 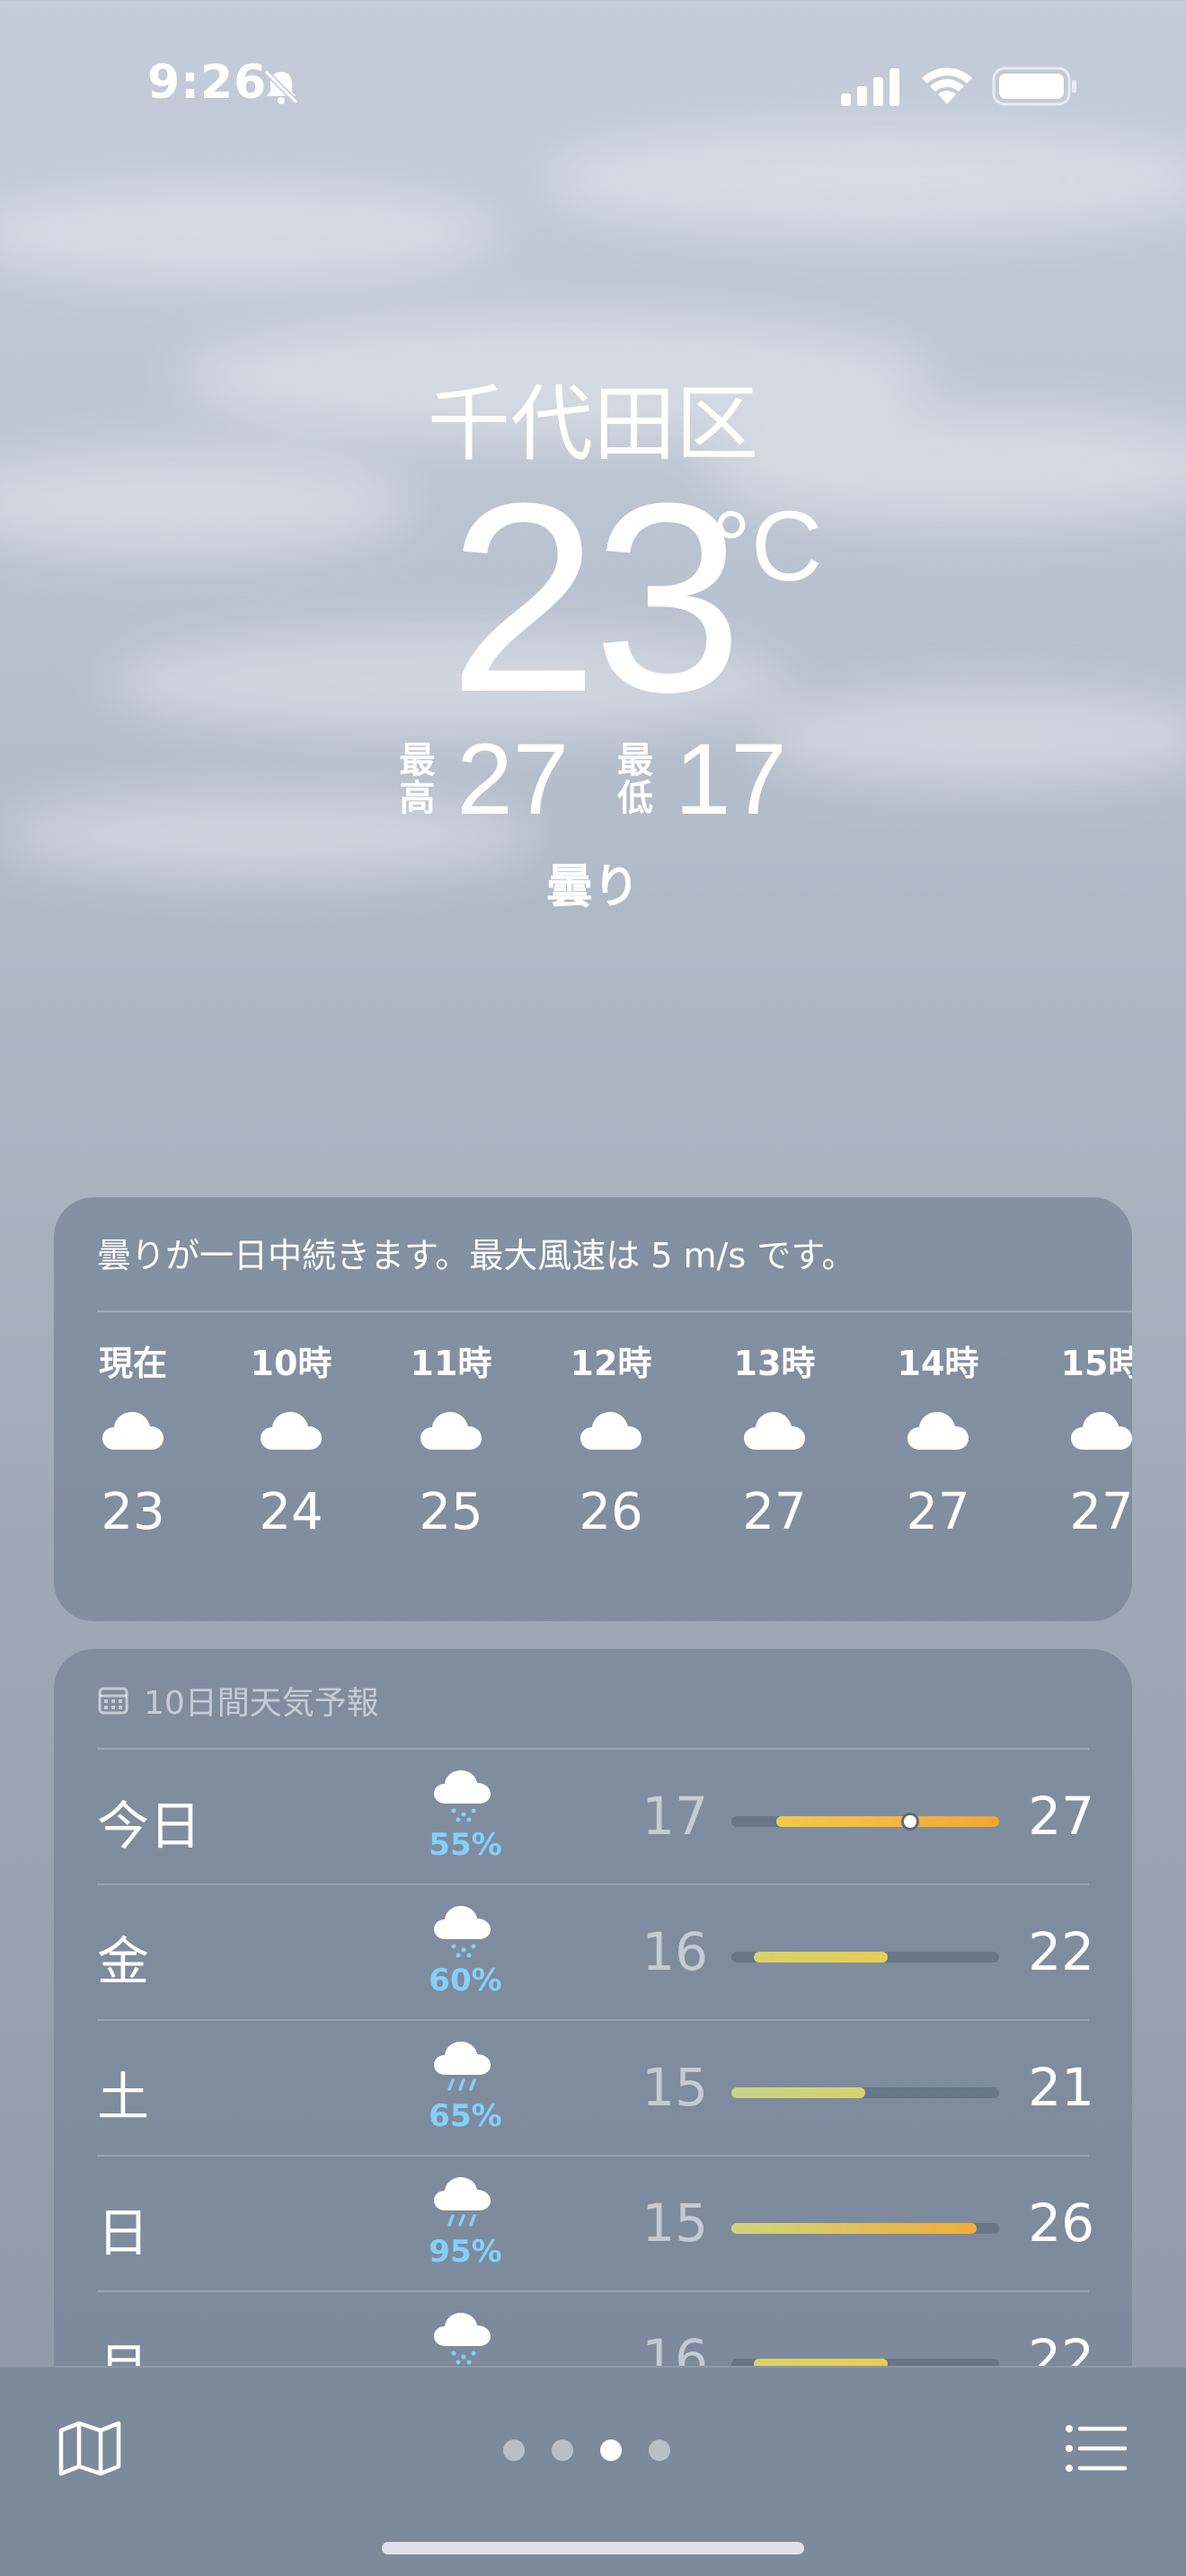 What do you see at coordinates (595, 1817) in the screenshot?
I see `daily-row: 今日 55% 17 27` at bounding box center [595, 1817].